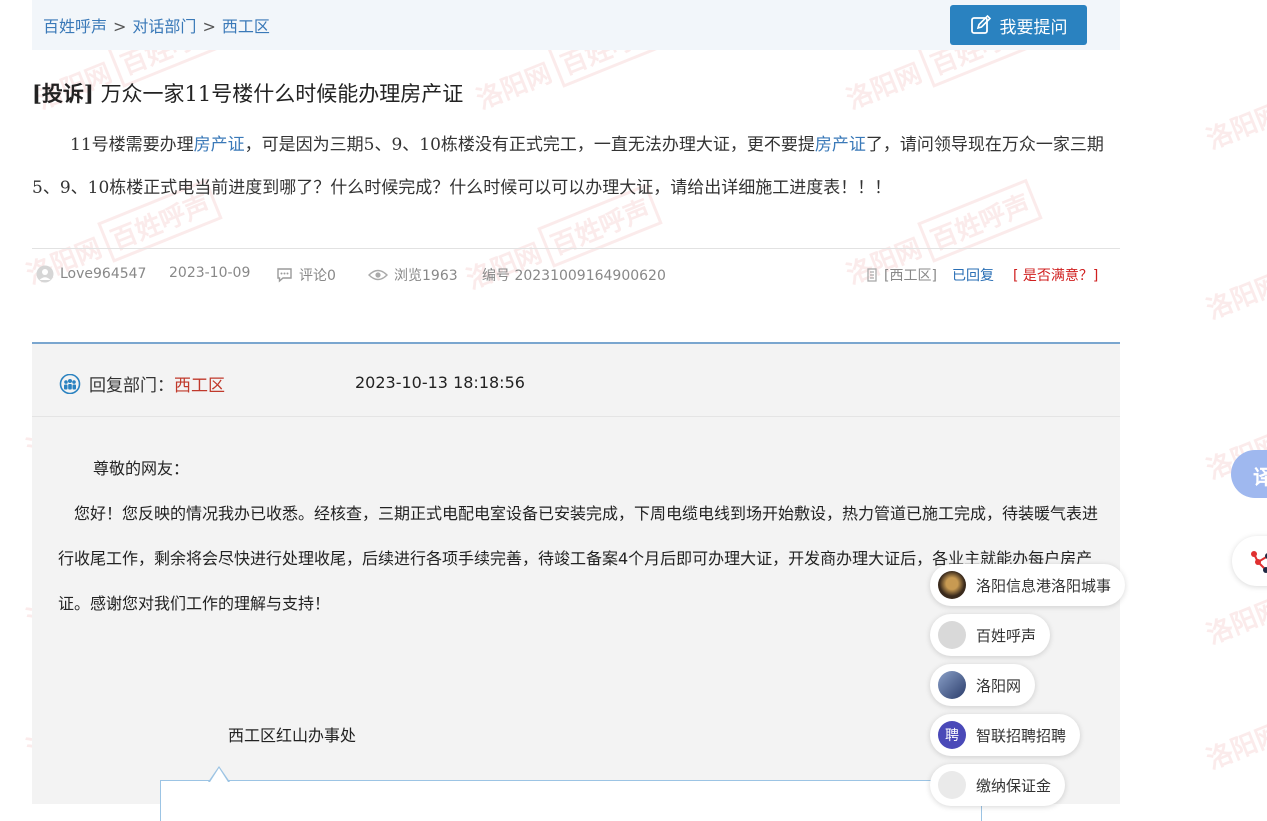 Image resolution: width=1267 pixels, height=821 pixels. Describe the element at coordinates (141, 468) in the screenshot. I see `reply-greeting: 尊敬的网友：` at that location.